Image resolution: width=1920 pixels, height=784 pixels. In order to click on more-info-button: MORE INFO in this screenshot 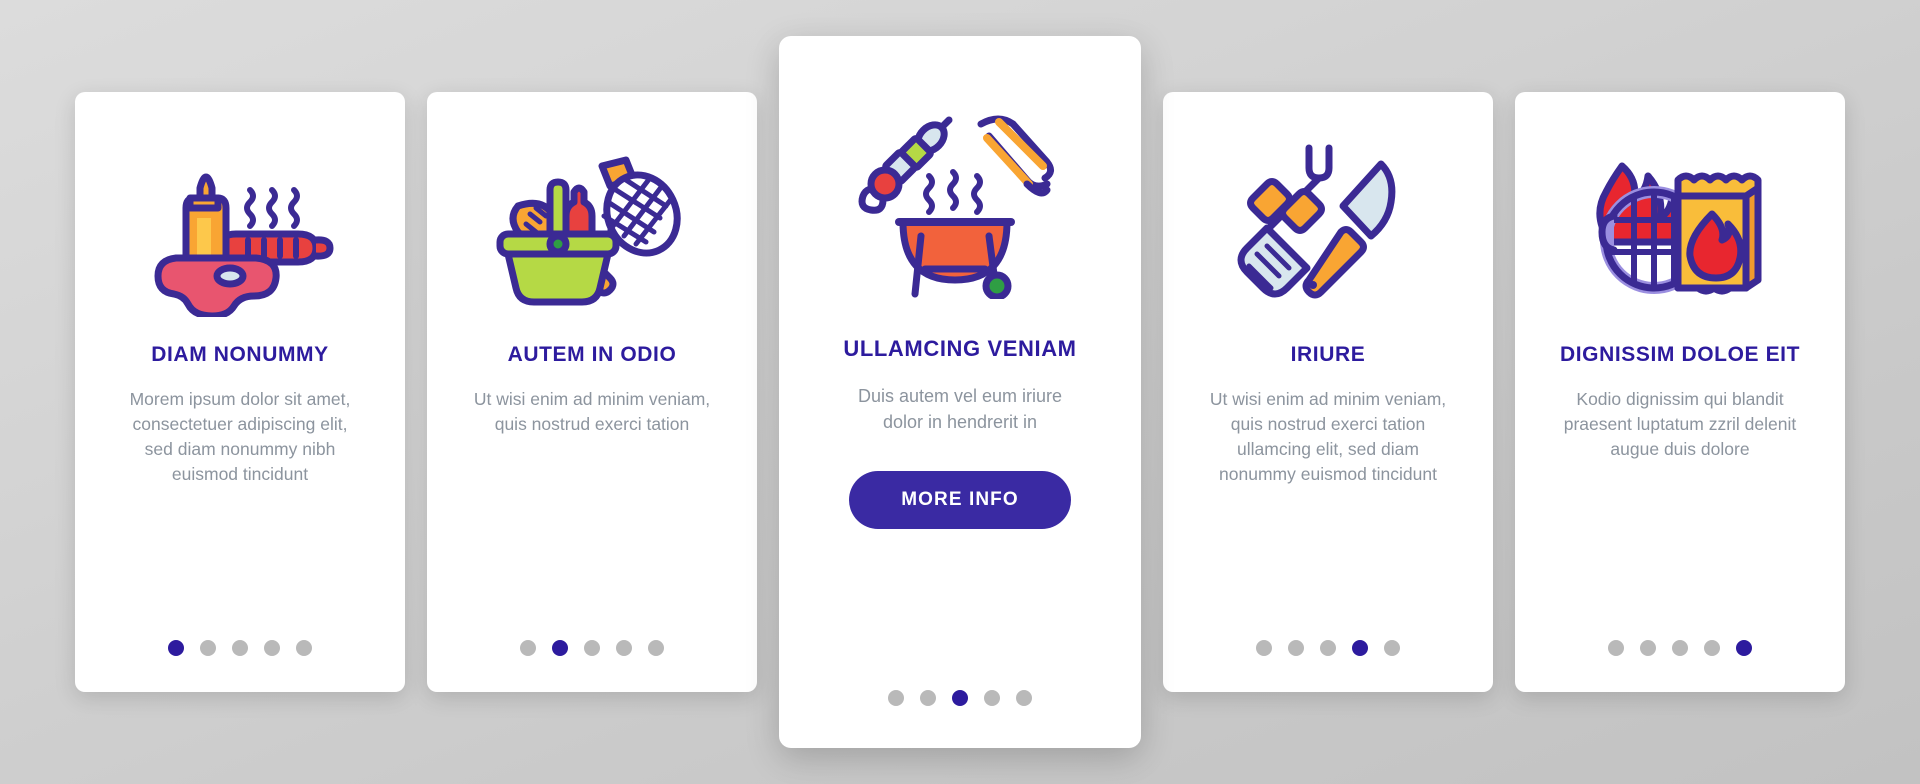, I will do `click(960, 500)`.